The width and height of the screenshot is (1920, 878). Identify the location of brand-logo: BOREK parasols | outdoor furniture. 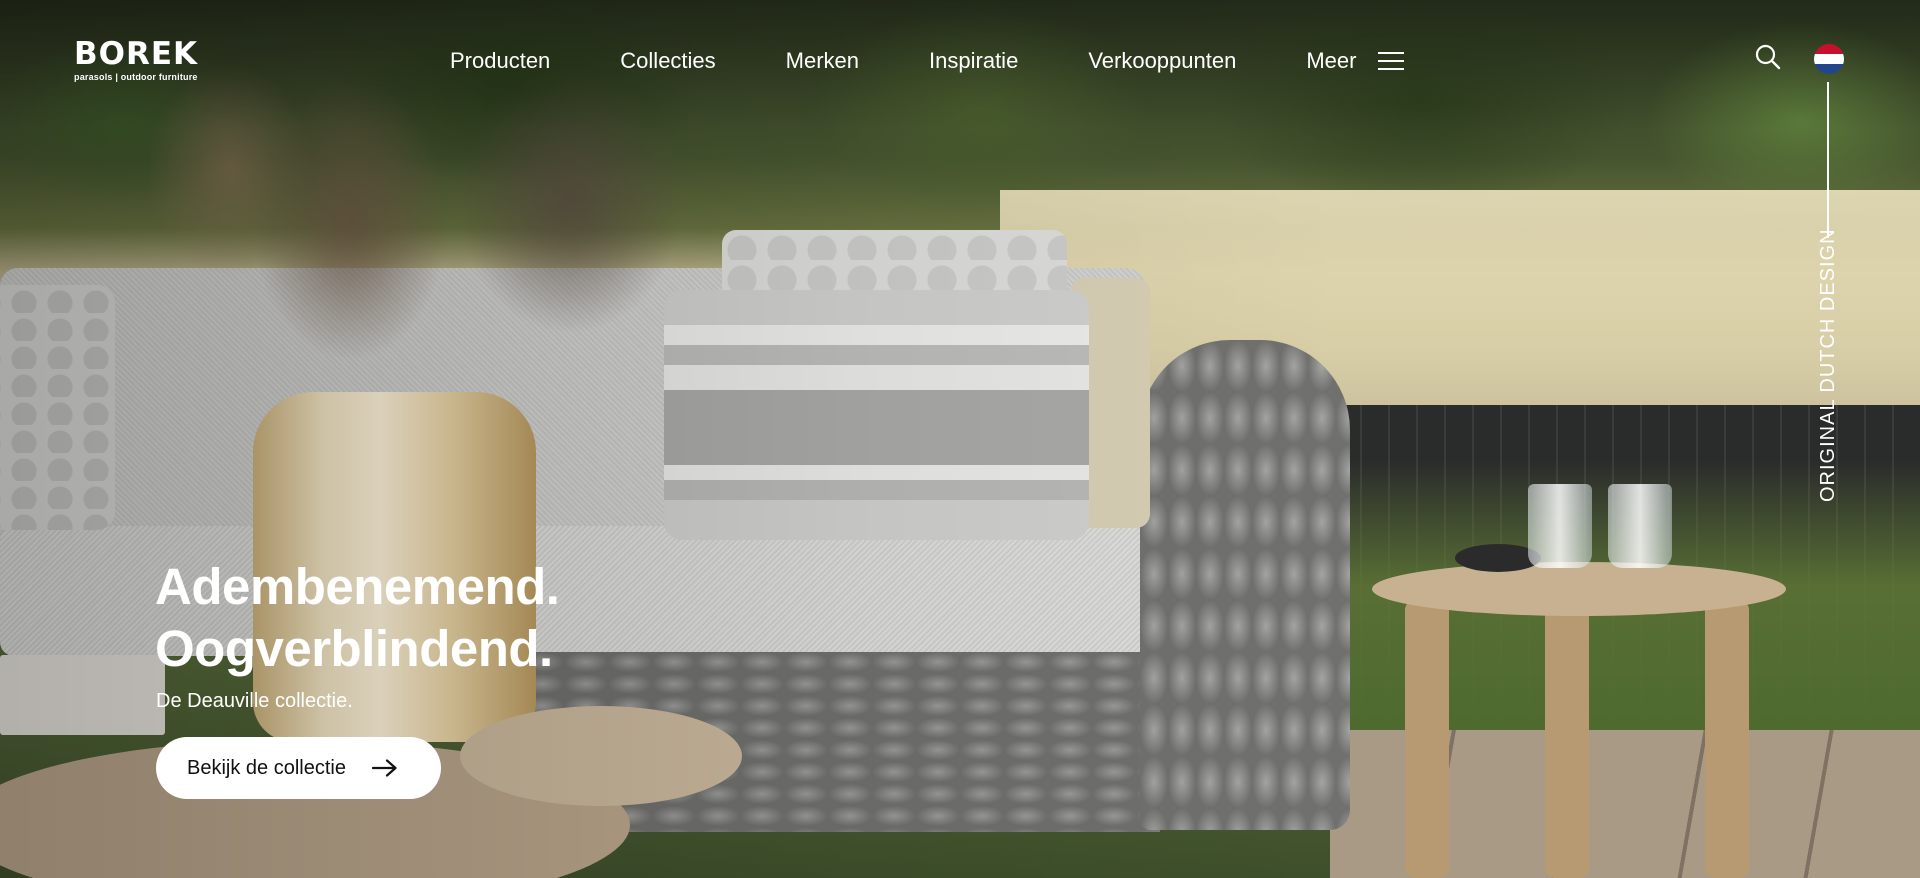
(136, 60).